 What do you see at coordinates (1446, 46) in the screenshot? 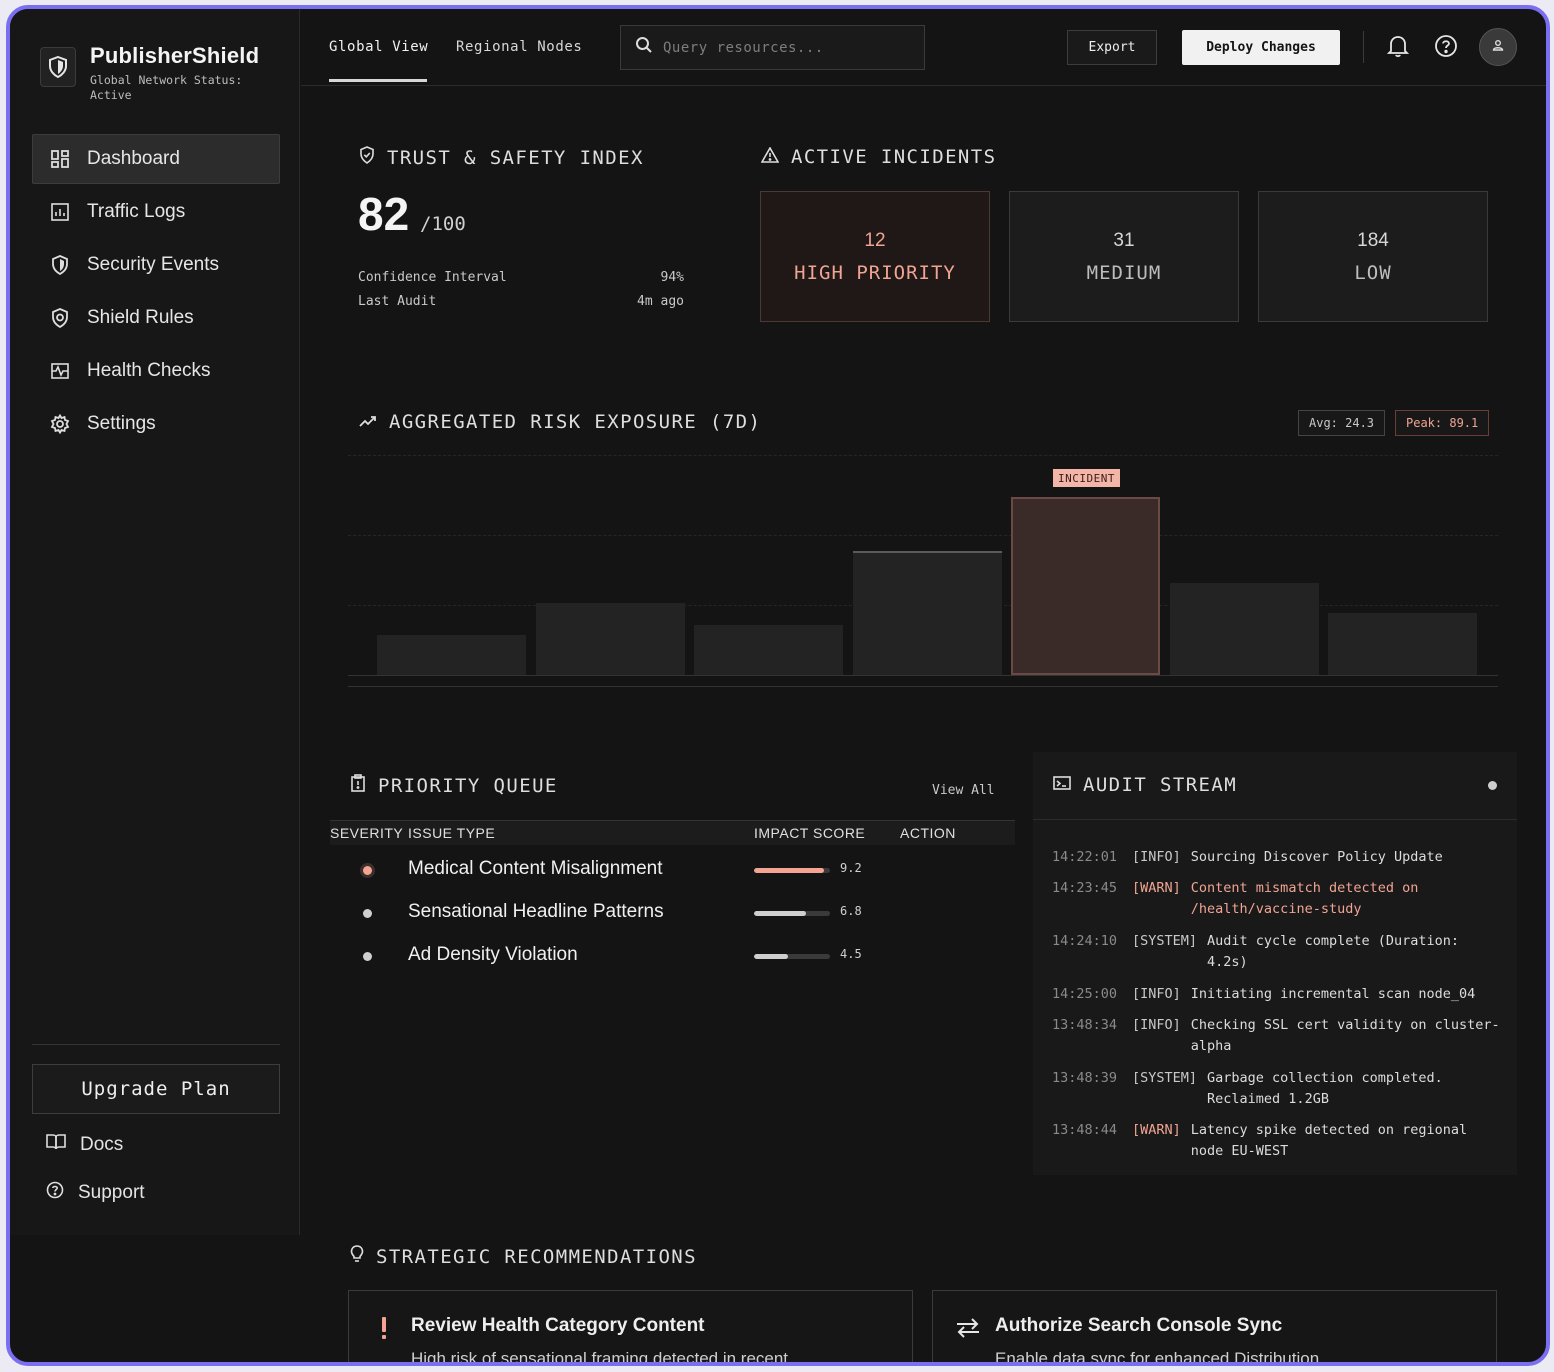
I see `help-icon` at bounding box center [1446, 46].